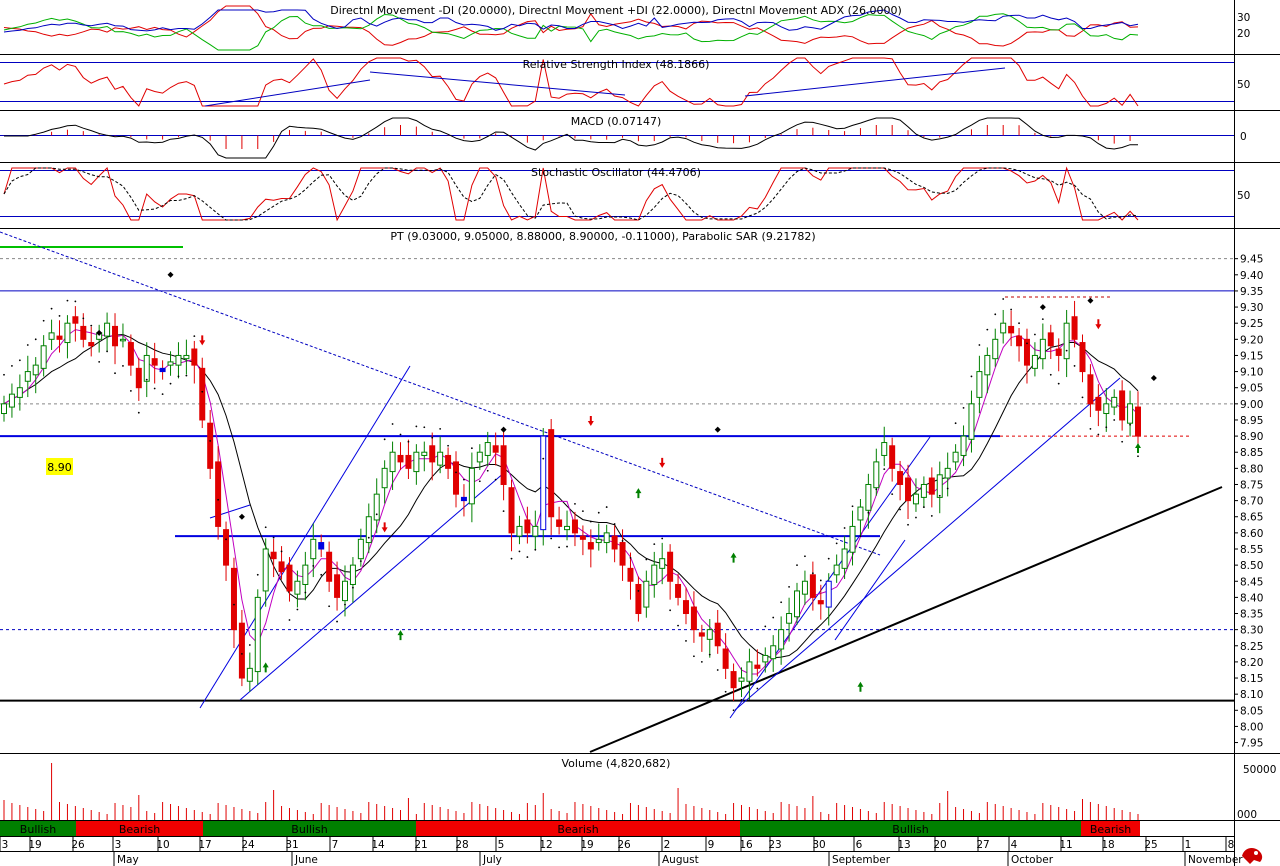  What do you see at coordinates (204, 845) in the screenshot?
I see `date-label: 17` at bounding box center [204, 845].